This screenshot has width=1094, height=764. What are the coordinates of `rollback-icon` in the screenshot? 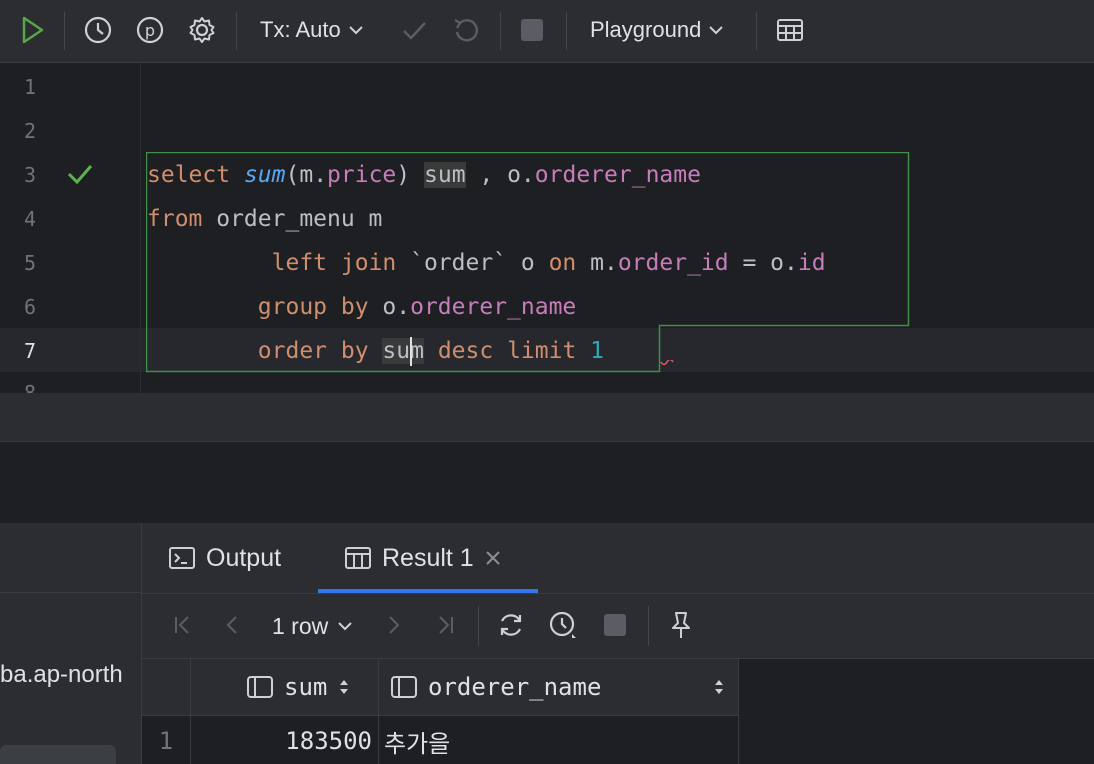 It's located at (466, 30).